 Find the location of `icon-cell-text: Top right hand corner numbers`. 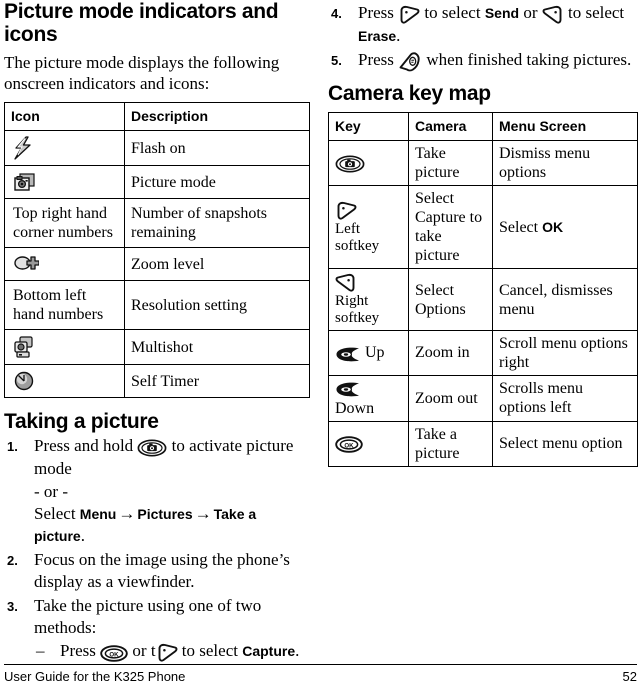

icon-cell-text: Top right hand corner numbers is located at coordinates (63, 223).